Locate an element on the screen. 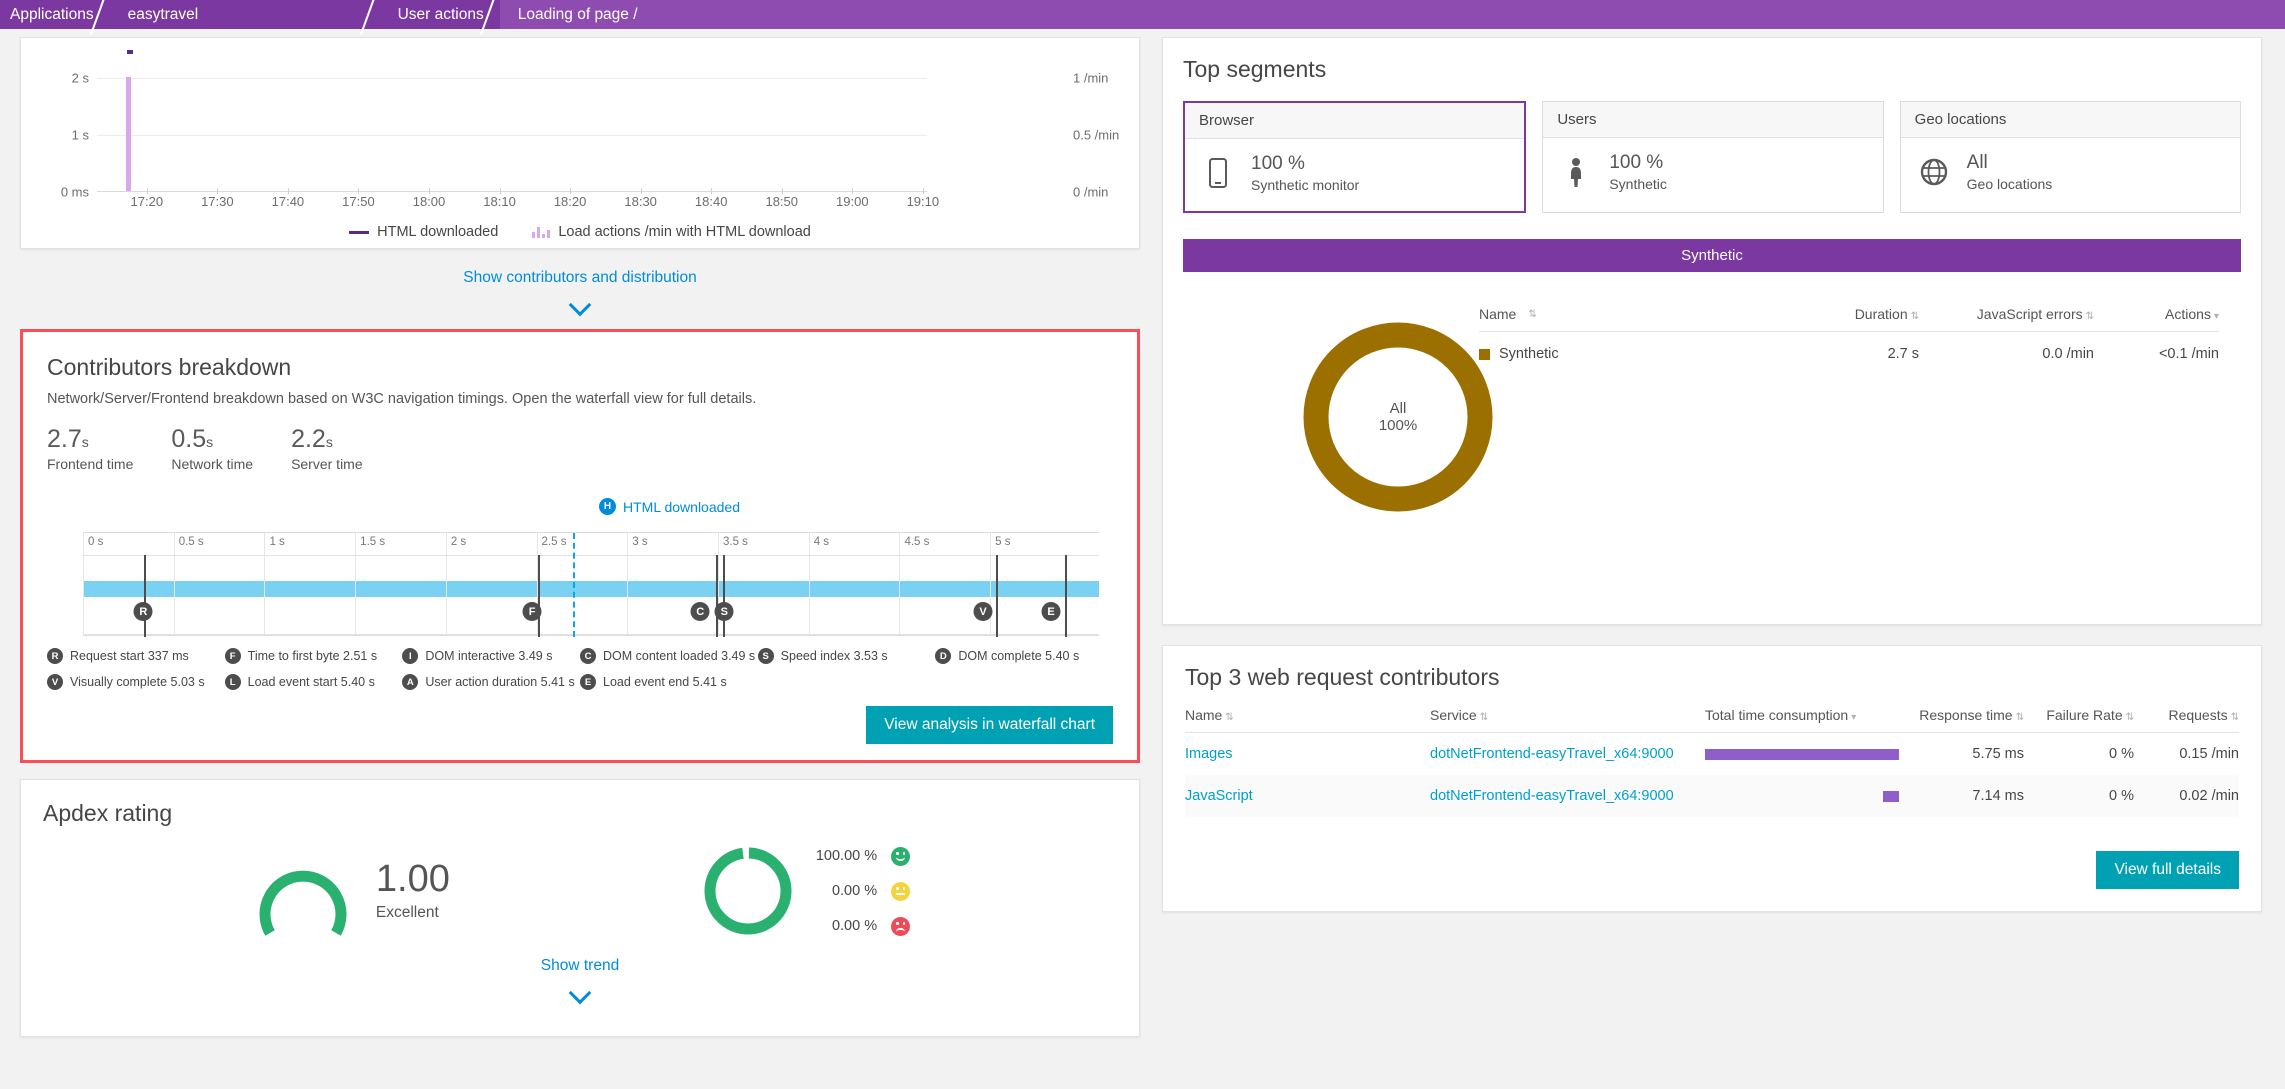  show-contributors-link: Show contributors and distribution is located at coordinates (580, 283).